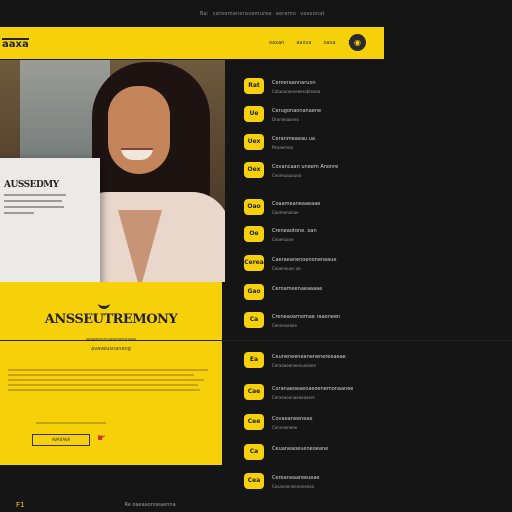  What do you see at coordinates (309, 455) in the screenshot?
I see `list-item: Ca Ceuaneaoeueneoeane` at bounding box center [309, 455].